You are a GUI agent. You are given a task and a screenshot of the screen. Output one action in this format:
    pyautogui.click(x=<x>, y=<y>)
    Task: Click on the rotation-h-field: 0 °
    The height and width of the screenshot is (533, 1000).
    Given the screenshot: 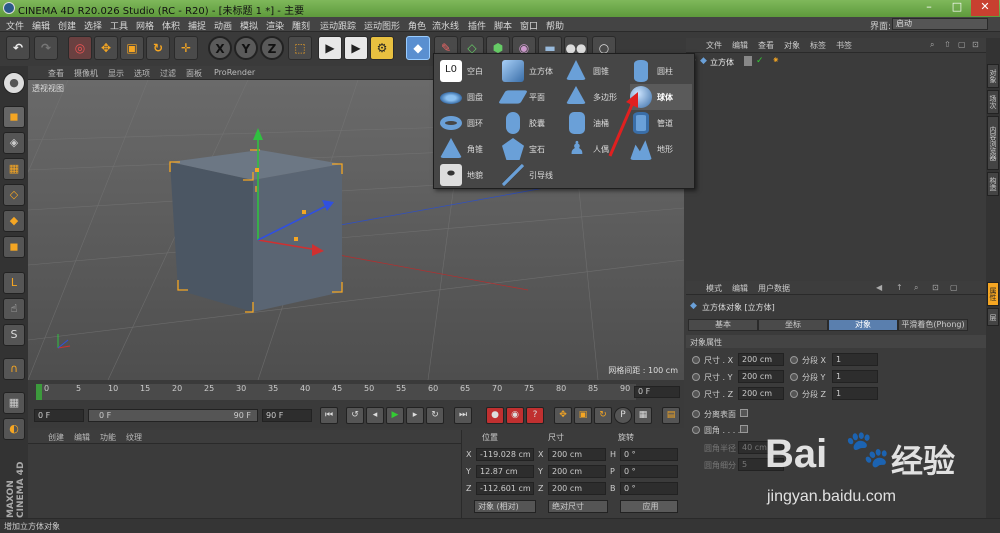 What is the action you would take?
    pyautogui.click(x=649, y=454)
    